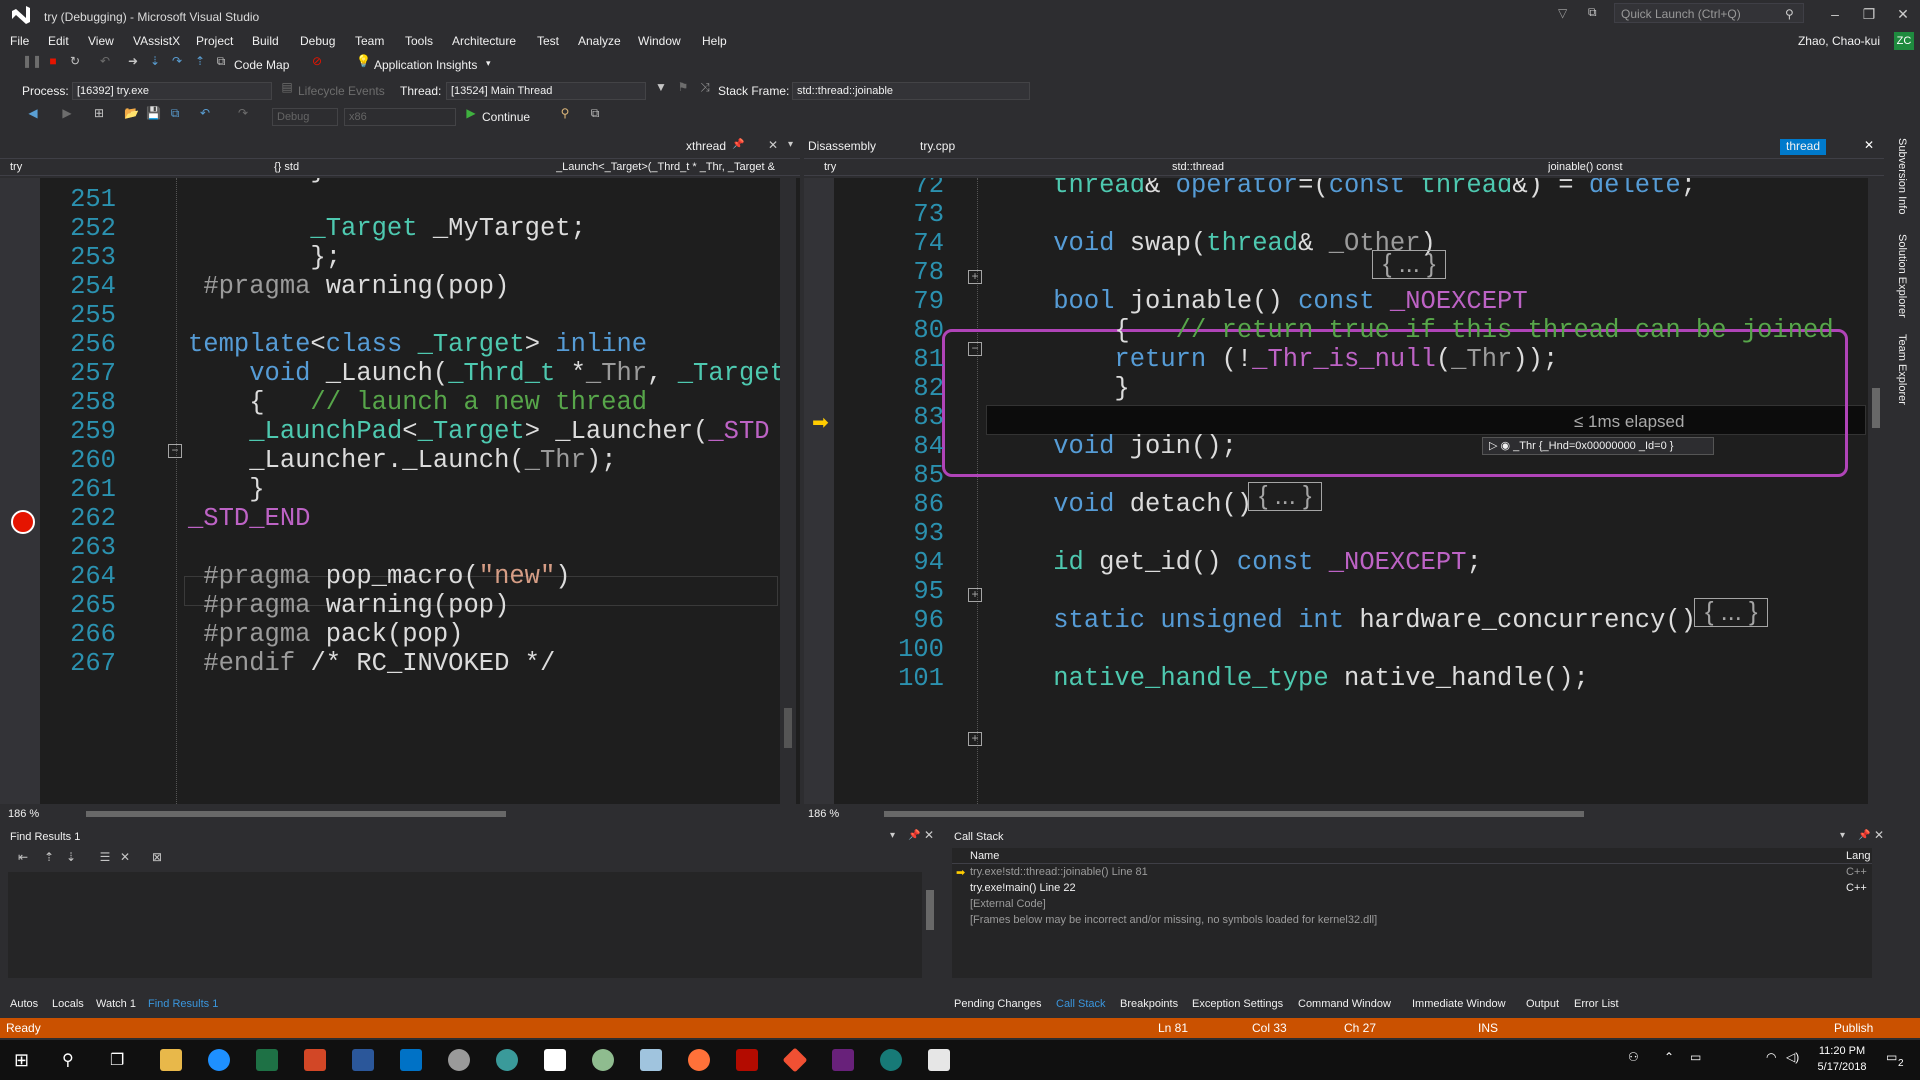 This screenshot has height=1080, width=1920. What do you see at coordinates (53, 61) in the screenshot?
I see `stop-icon: ■` at bounding box center [53, 61].